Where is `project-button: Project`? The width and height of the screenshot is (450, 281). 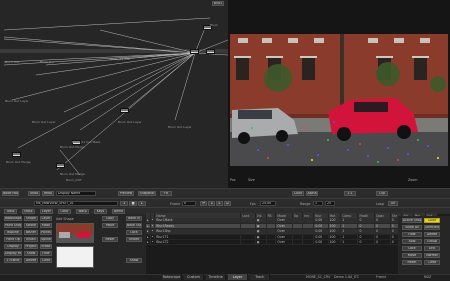
project-button: Project is located at coordinates (31, 246).